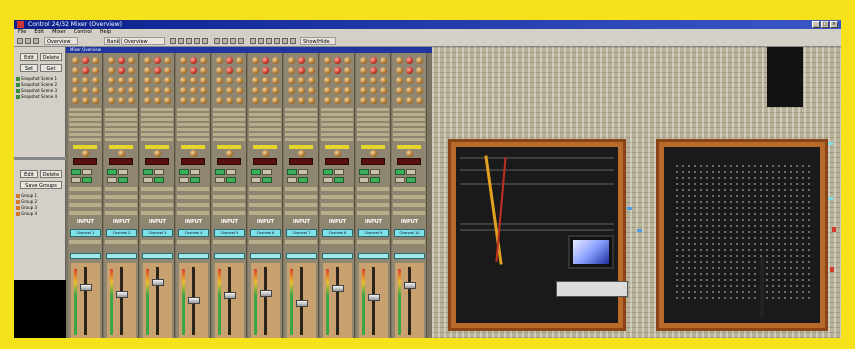 This screenshot has width=855, height=349. Describe the element at coordinates (121, 233) in the screenshot. I see `channel-name: Channel 2` at that location.